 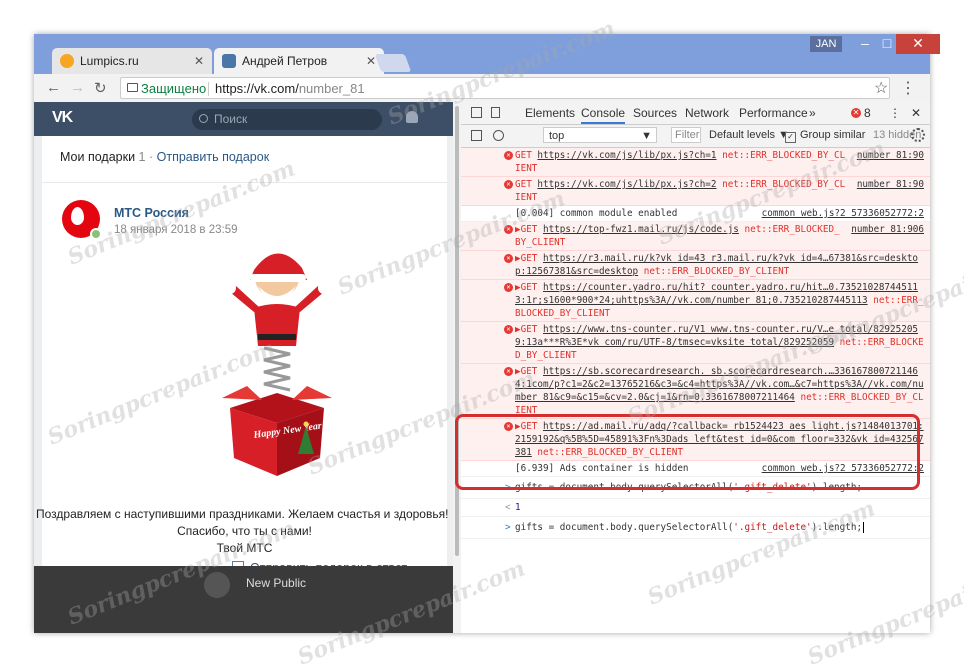 I want to click on context-value: top, so click(x=557, y=136).